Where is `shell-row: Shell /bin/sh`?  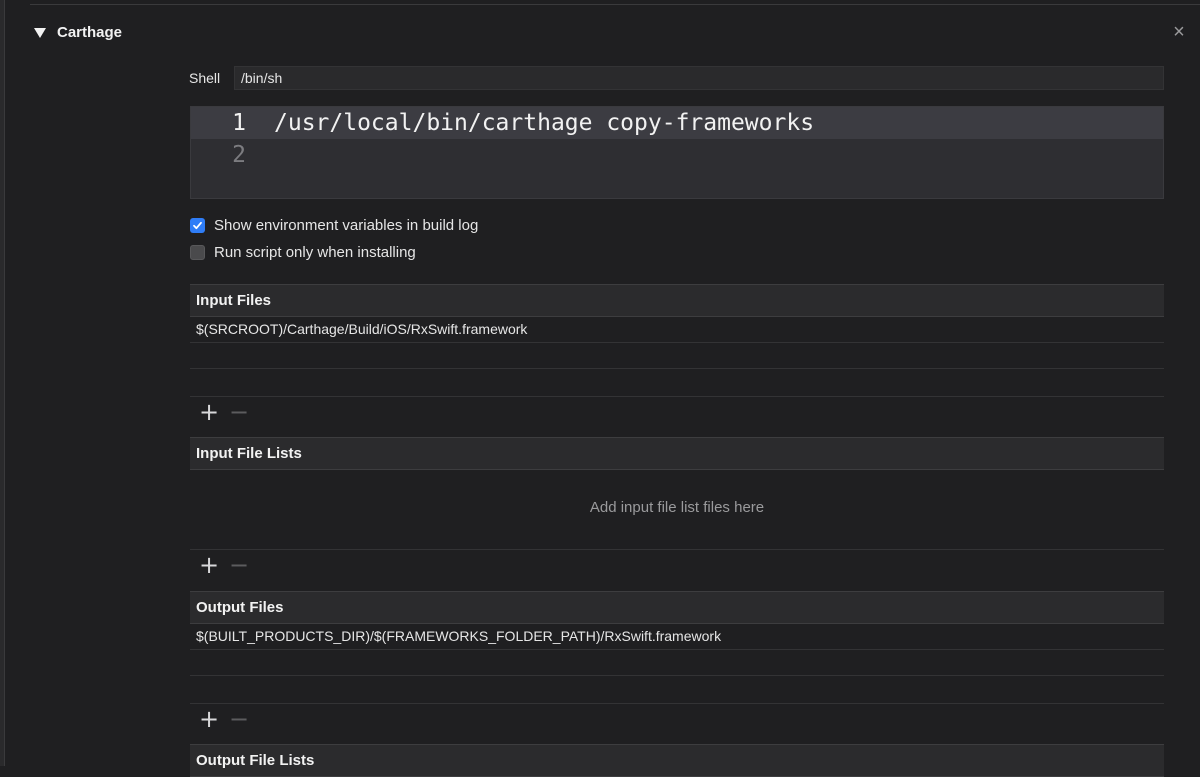
shell-row: Shell /bin/sh is located at coordinates (676, 78).